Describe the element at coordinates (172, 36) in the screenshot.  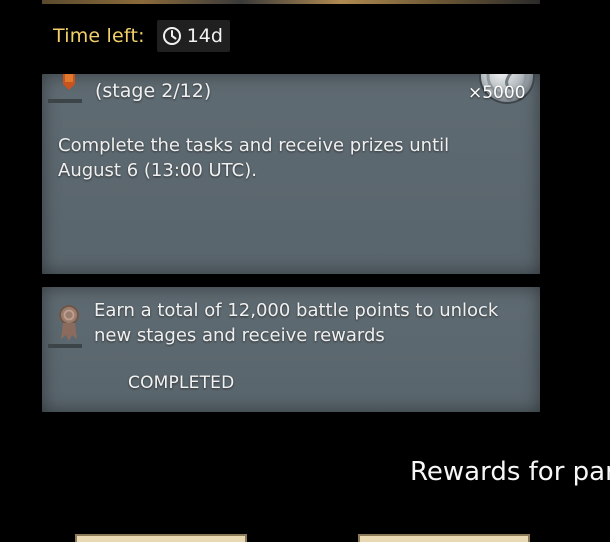
I see `clock-icon` at that location.